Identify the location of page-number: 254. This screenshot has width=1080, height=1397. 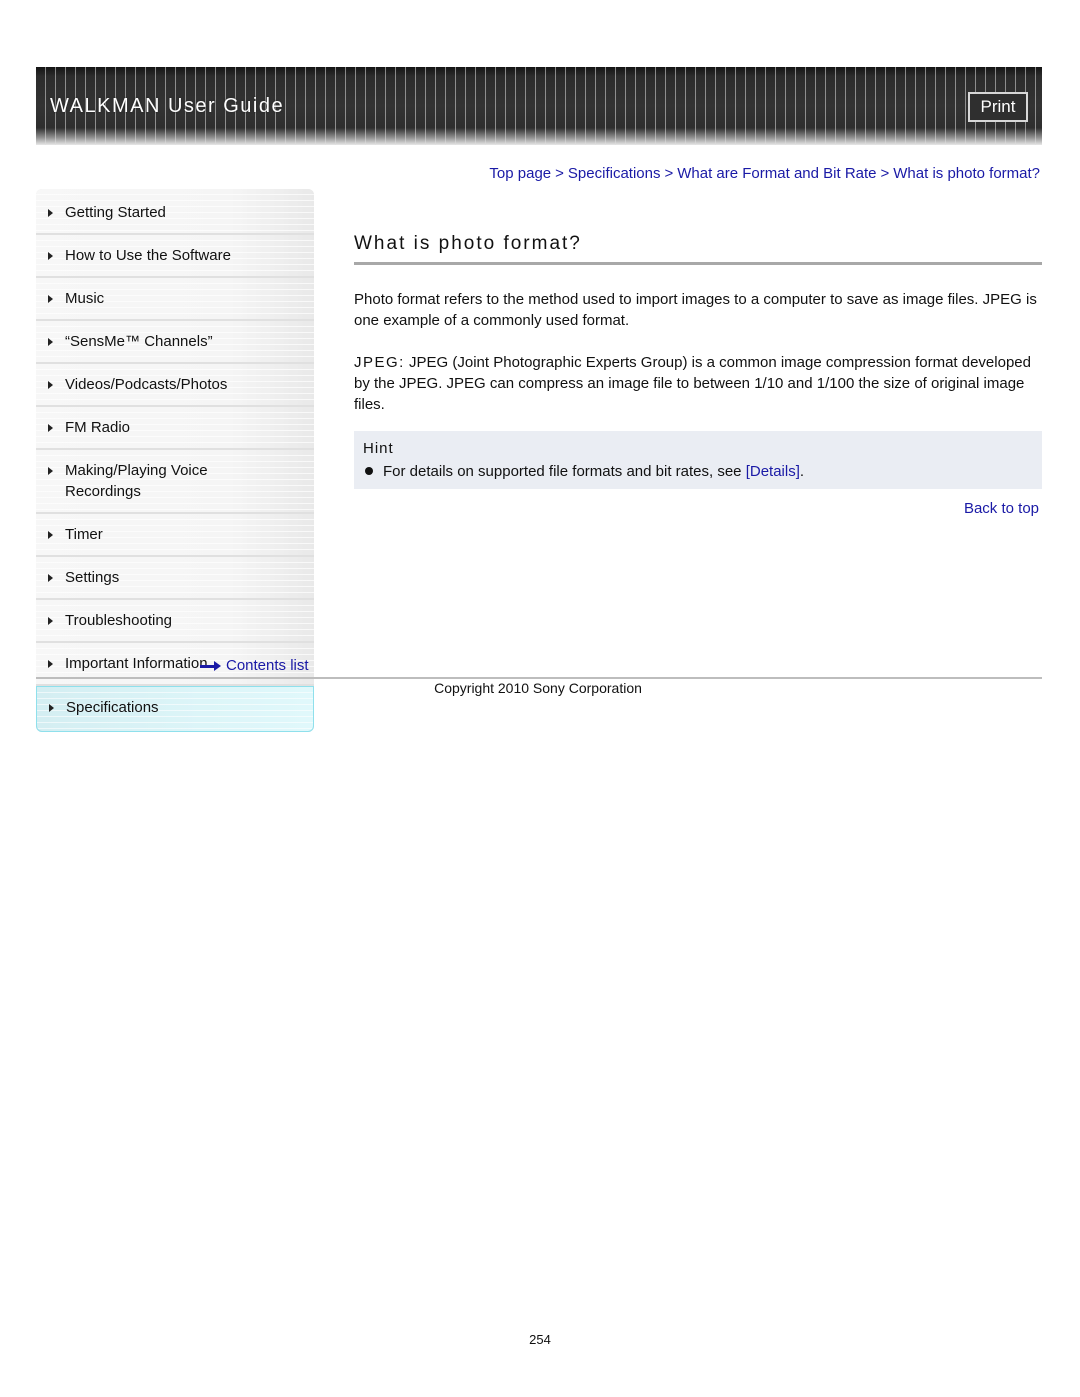
(540, 1339).